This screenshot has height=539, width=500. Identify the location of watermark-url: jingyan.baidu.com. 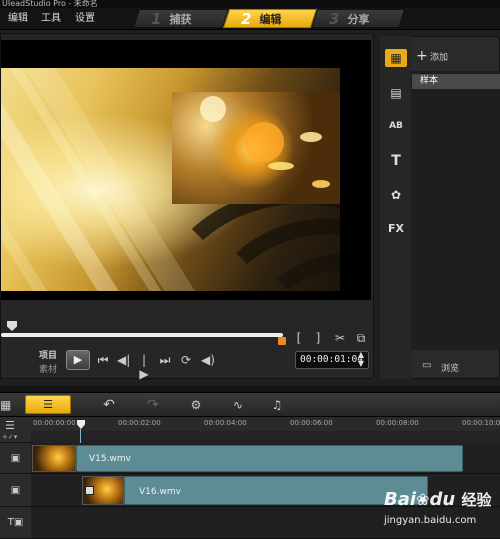
(430, 520).